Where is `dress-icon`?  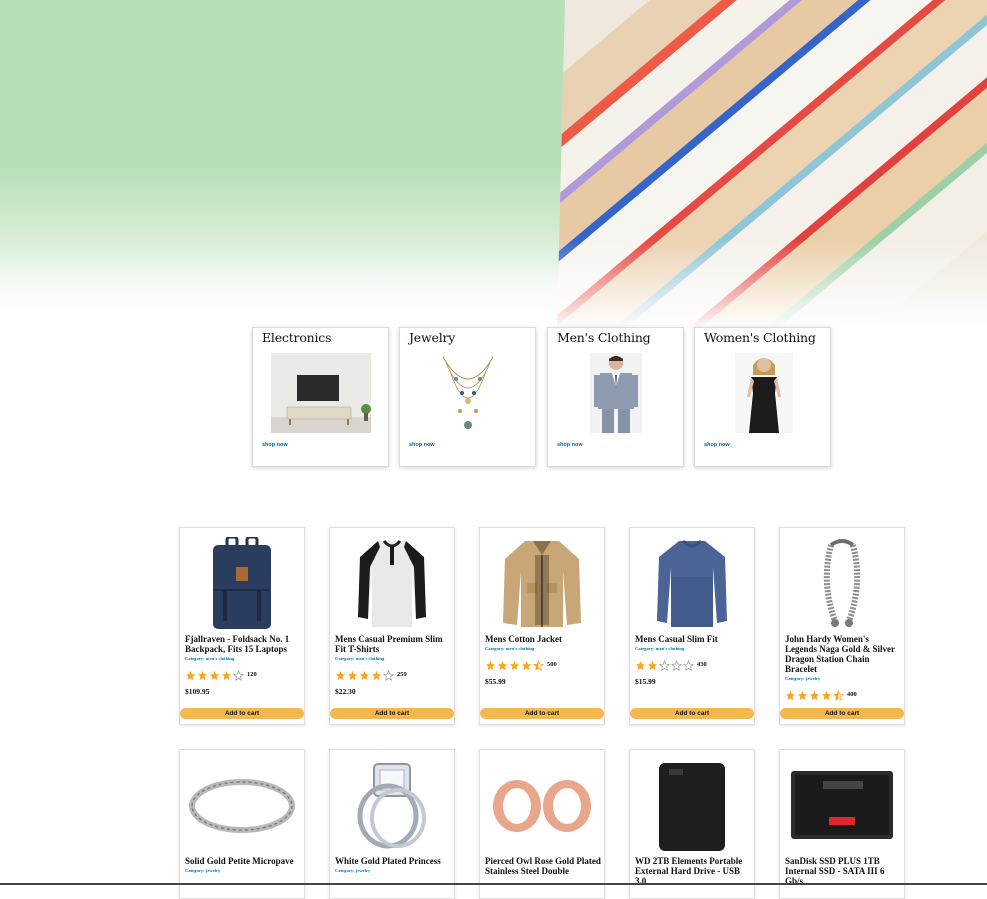
dress-icon is located at coordinates (764, 395).